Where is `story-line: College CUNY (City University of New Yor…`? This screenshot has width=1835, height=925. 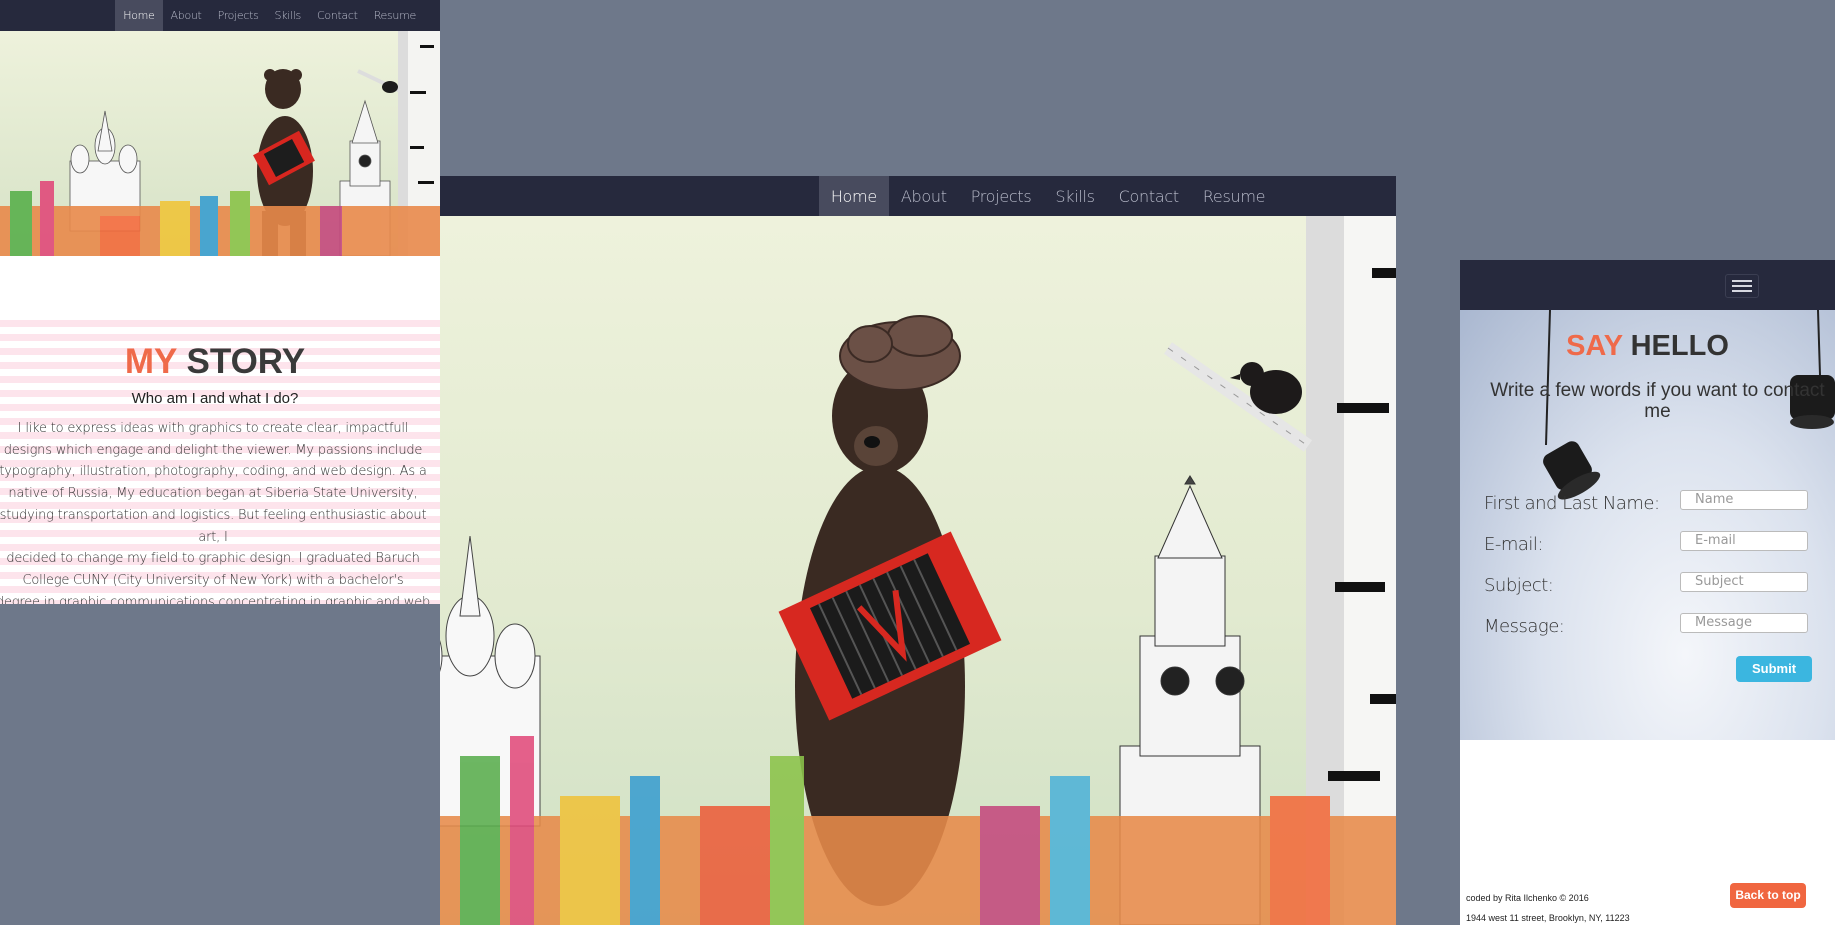
story-line: College CUNY (City University of New Yor… is located at coordinates (213, 580).